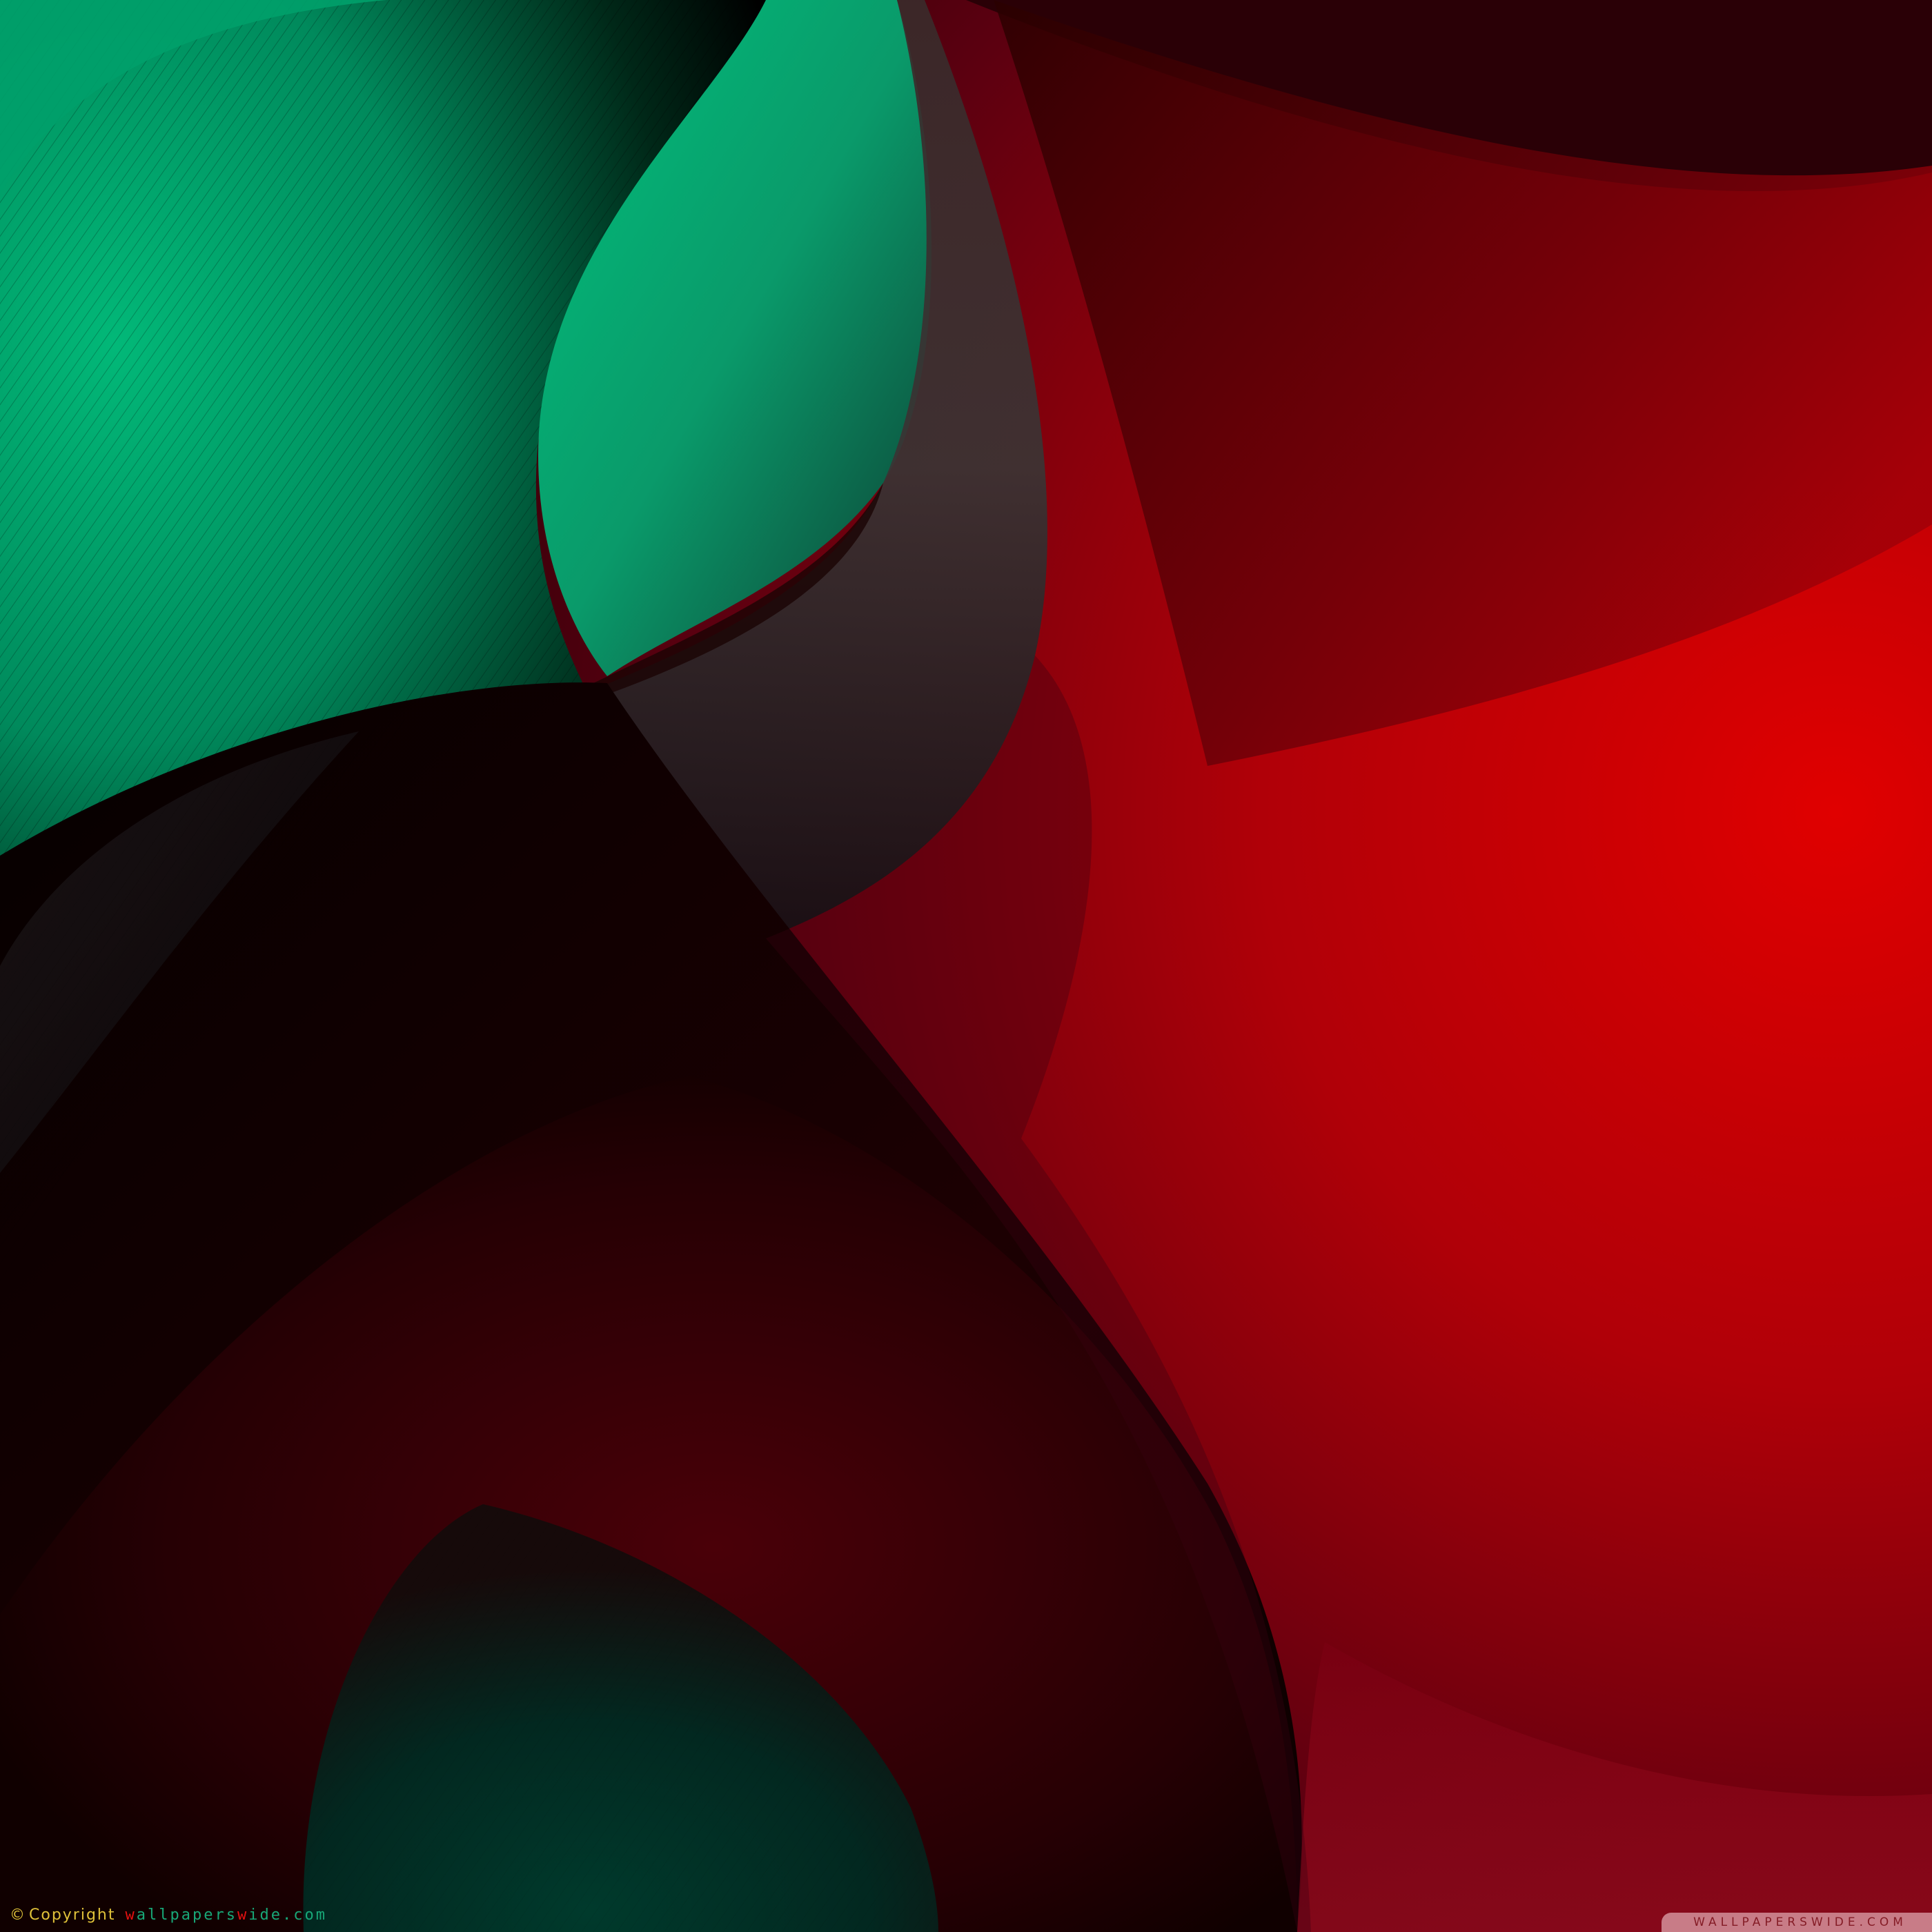  I want to click on copyright-symbol: ©, so click(17, 1915).